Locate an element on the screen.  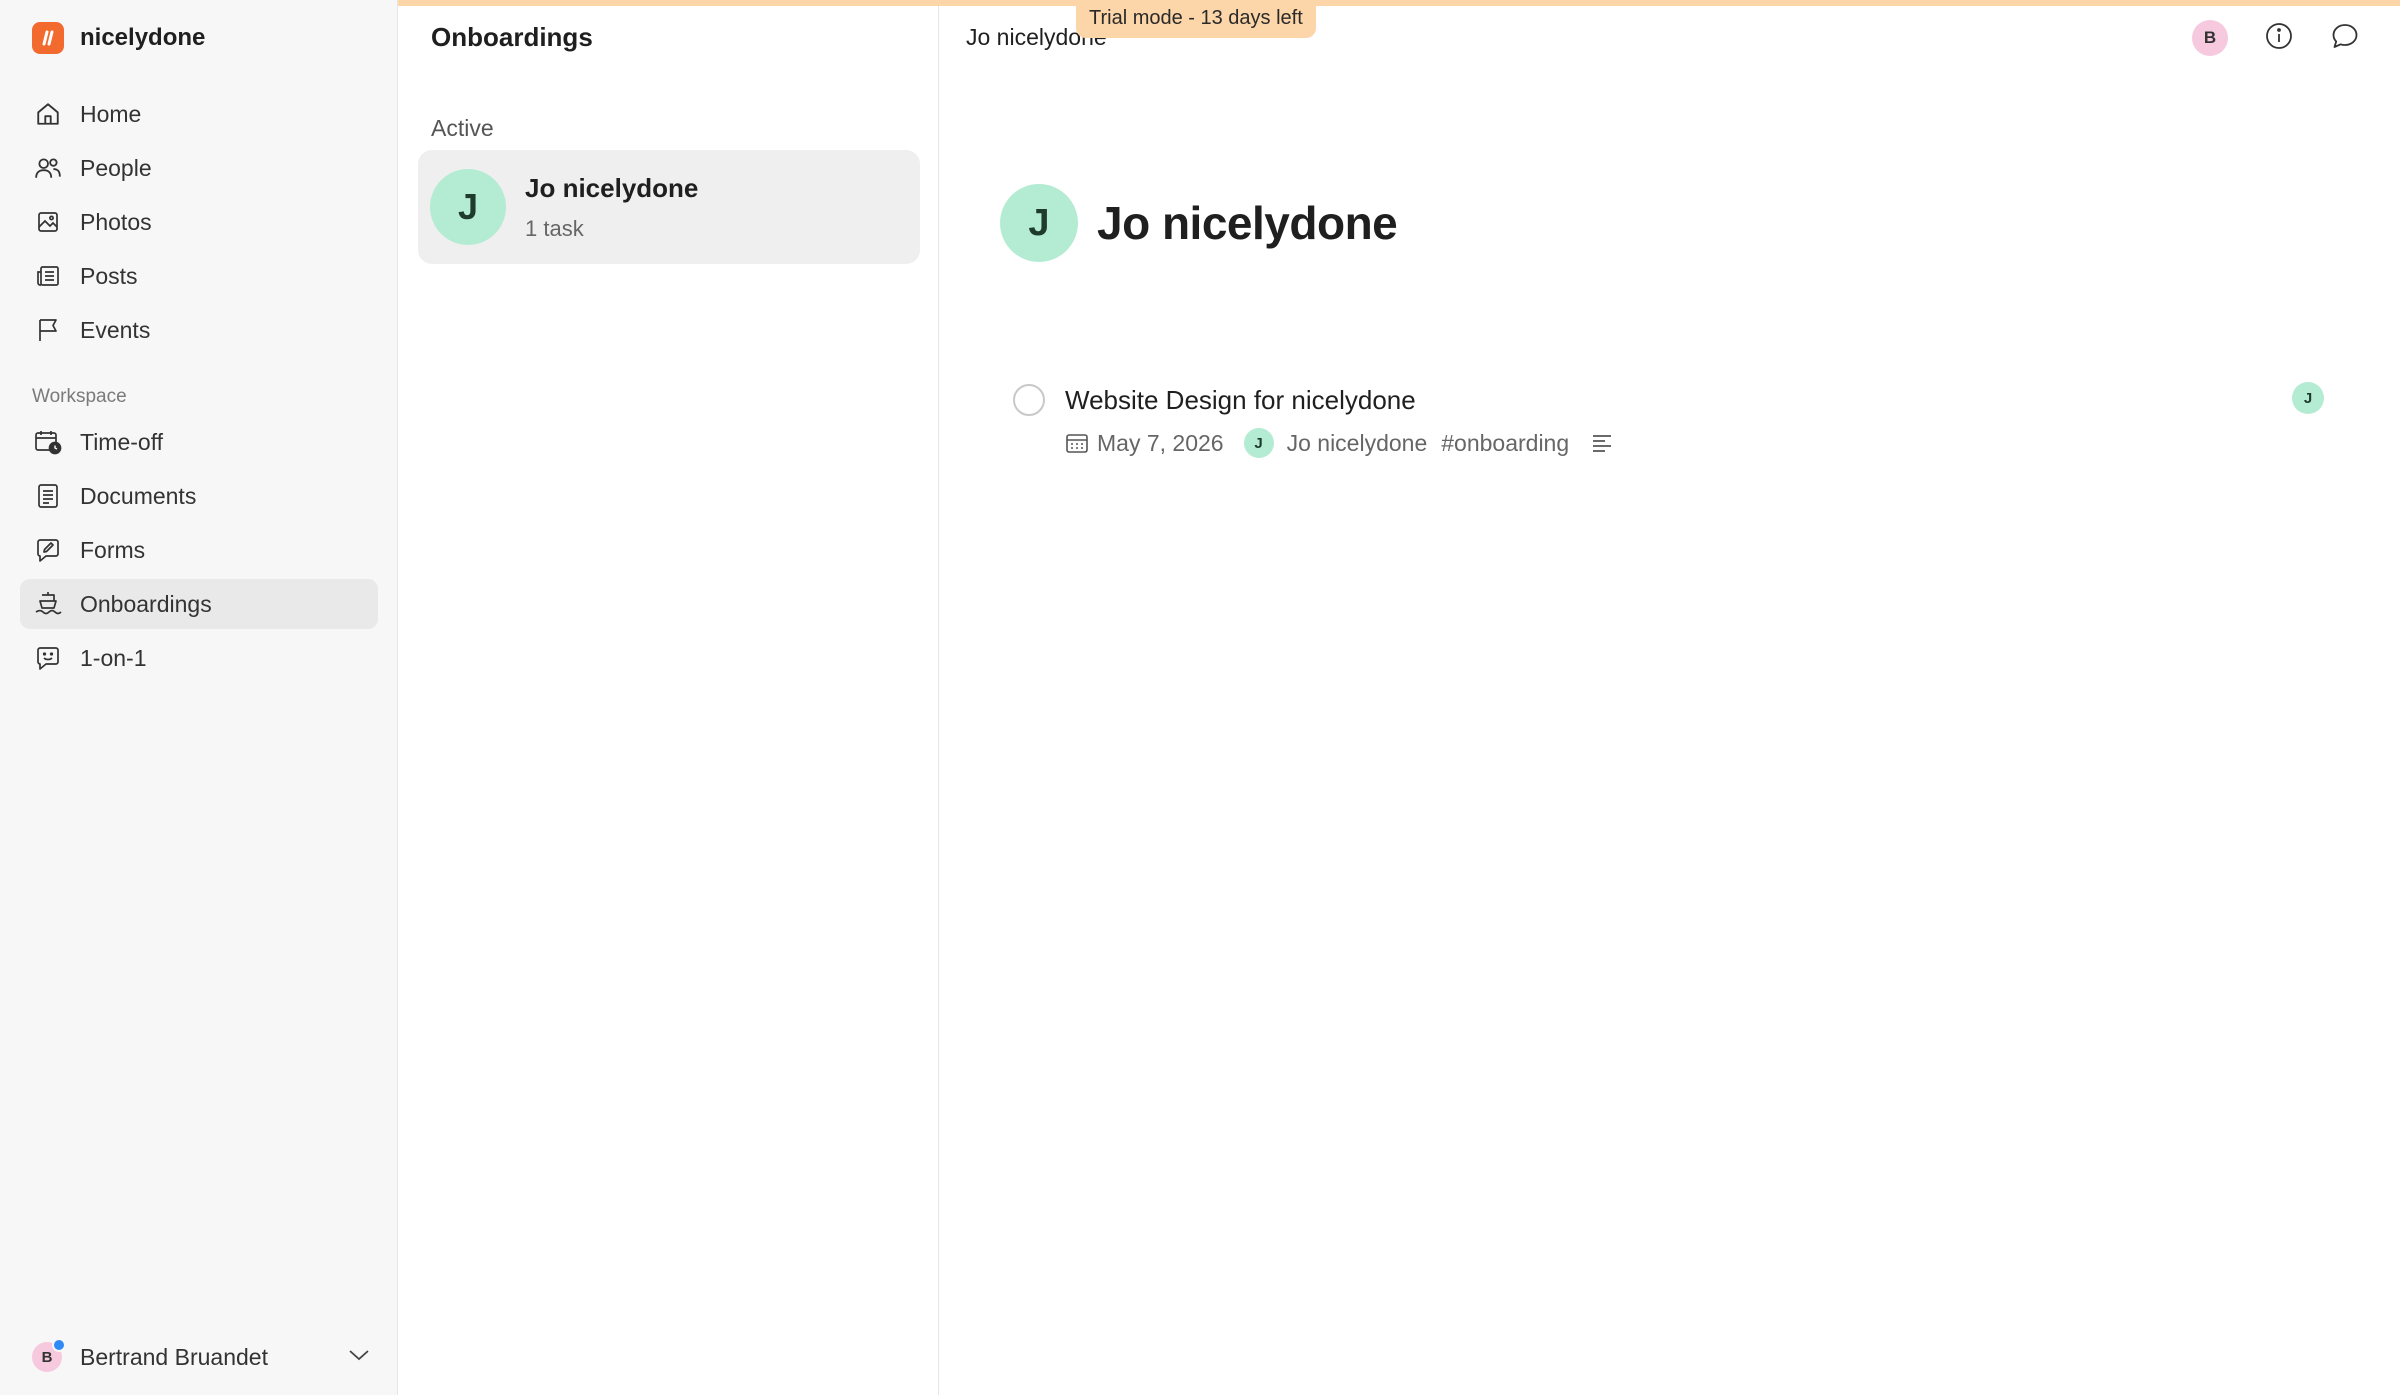
profile-header: J Jo nicelydone is located at coordinates (1199, 223).